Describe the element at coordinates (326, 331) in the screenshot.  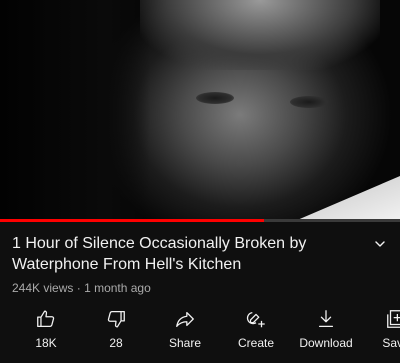
I see `download-button: Download` at that location.